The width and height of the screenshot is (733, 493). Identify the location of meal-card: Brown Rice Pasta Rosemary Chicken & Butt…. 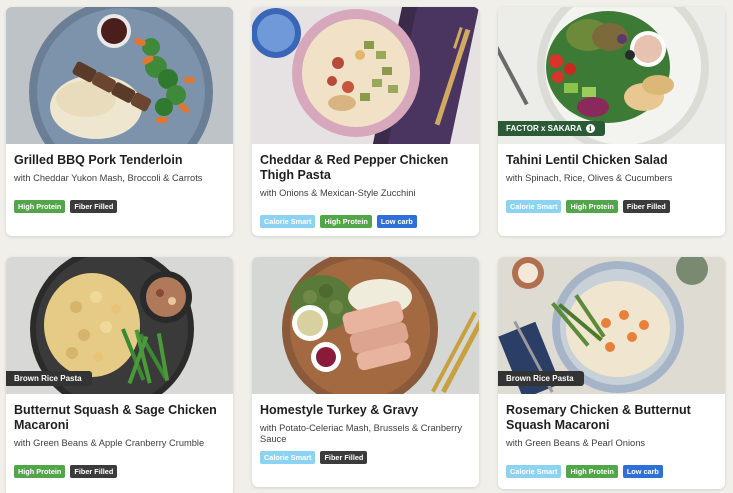
(611, 373).